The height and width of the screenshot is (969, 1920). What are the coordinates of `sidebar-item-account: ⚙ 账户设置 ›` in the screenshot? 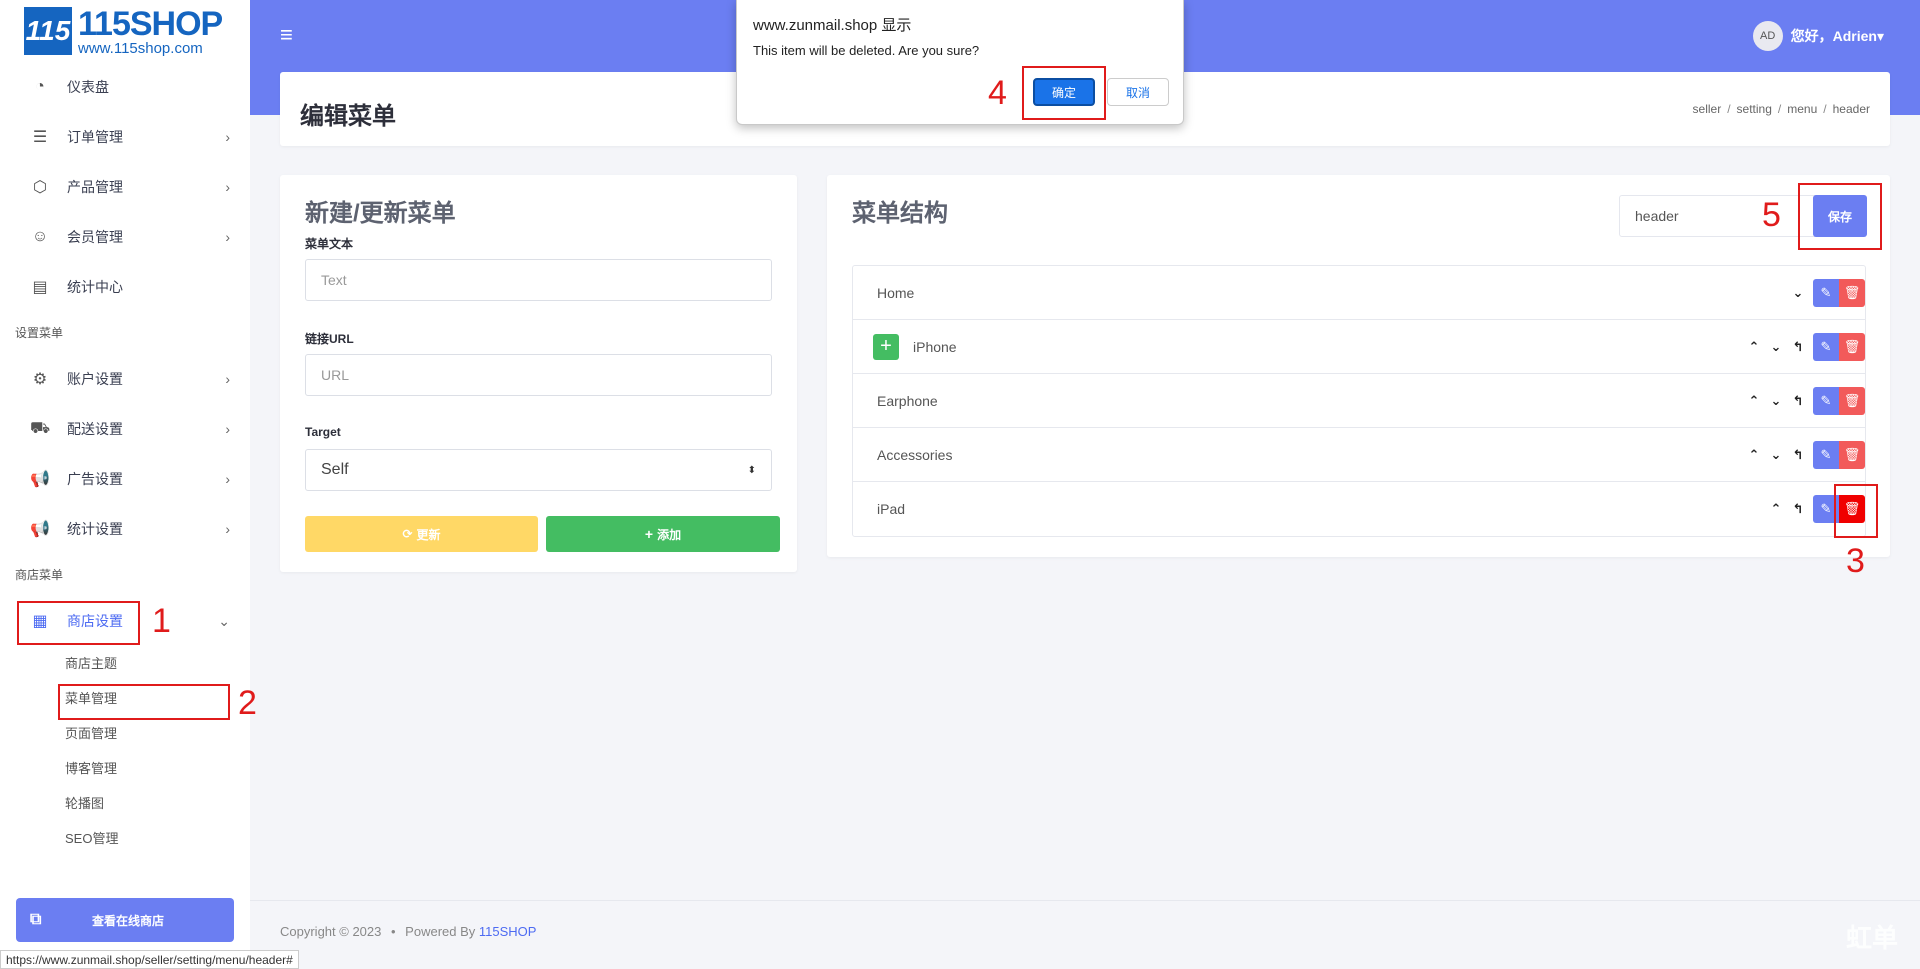 It's located at (125, 379).